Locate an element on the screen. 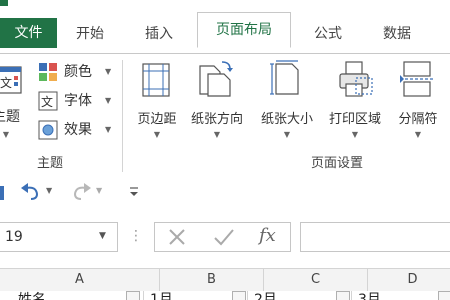 The width and height of the screenshot is (450, 300). customize-qat-icon is located at coordinates (134, 191).